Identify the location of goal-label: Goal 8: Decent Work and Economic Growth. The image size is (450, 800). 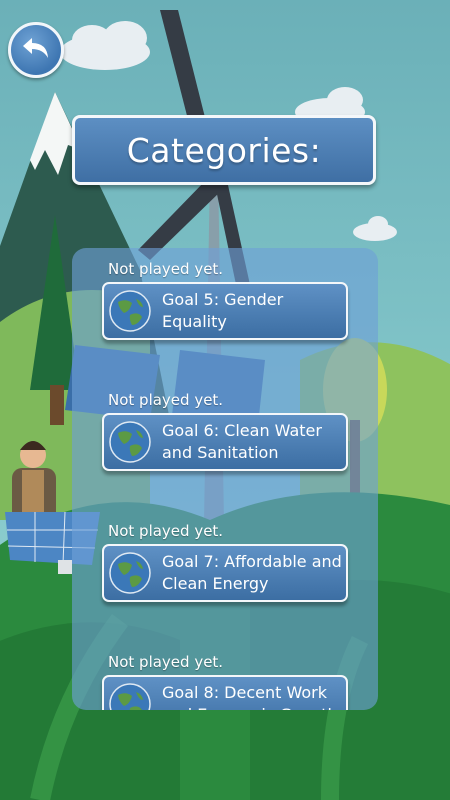
(250, 696).